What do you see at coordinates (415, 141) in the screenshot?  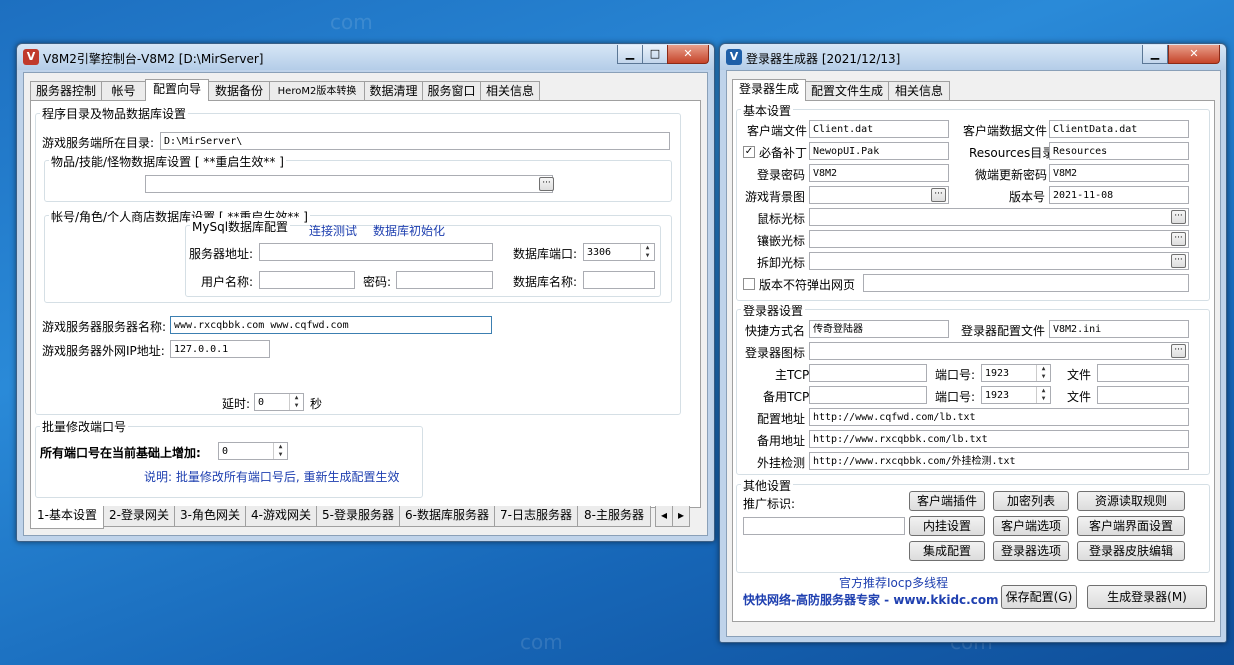 I see `server-dir-input: D:\MirServer\` at bounding box center [415, 141].